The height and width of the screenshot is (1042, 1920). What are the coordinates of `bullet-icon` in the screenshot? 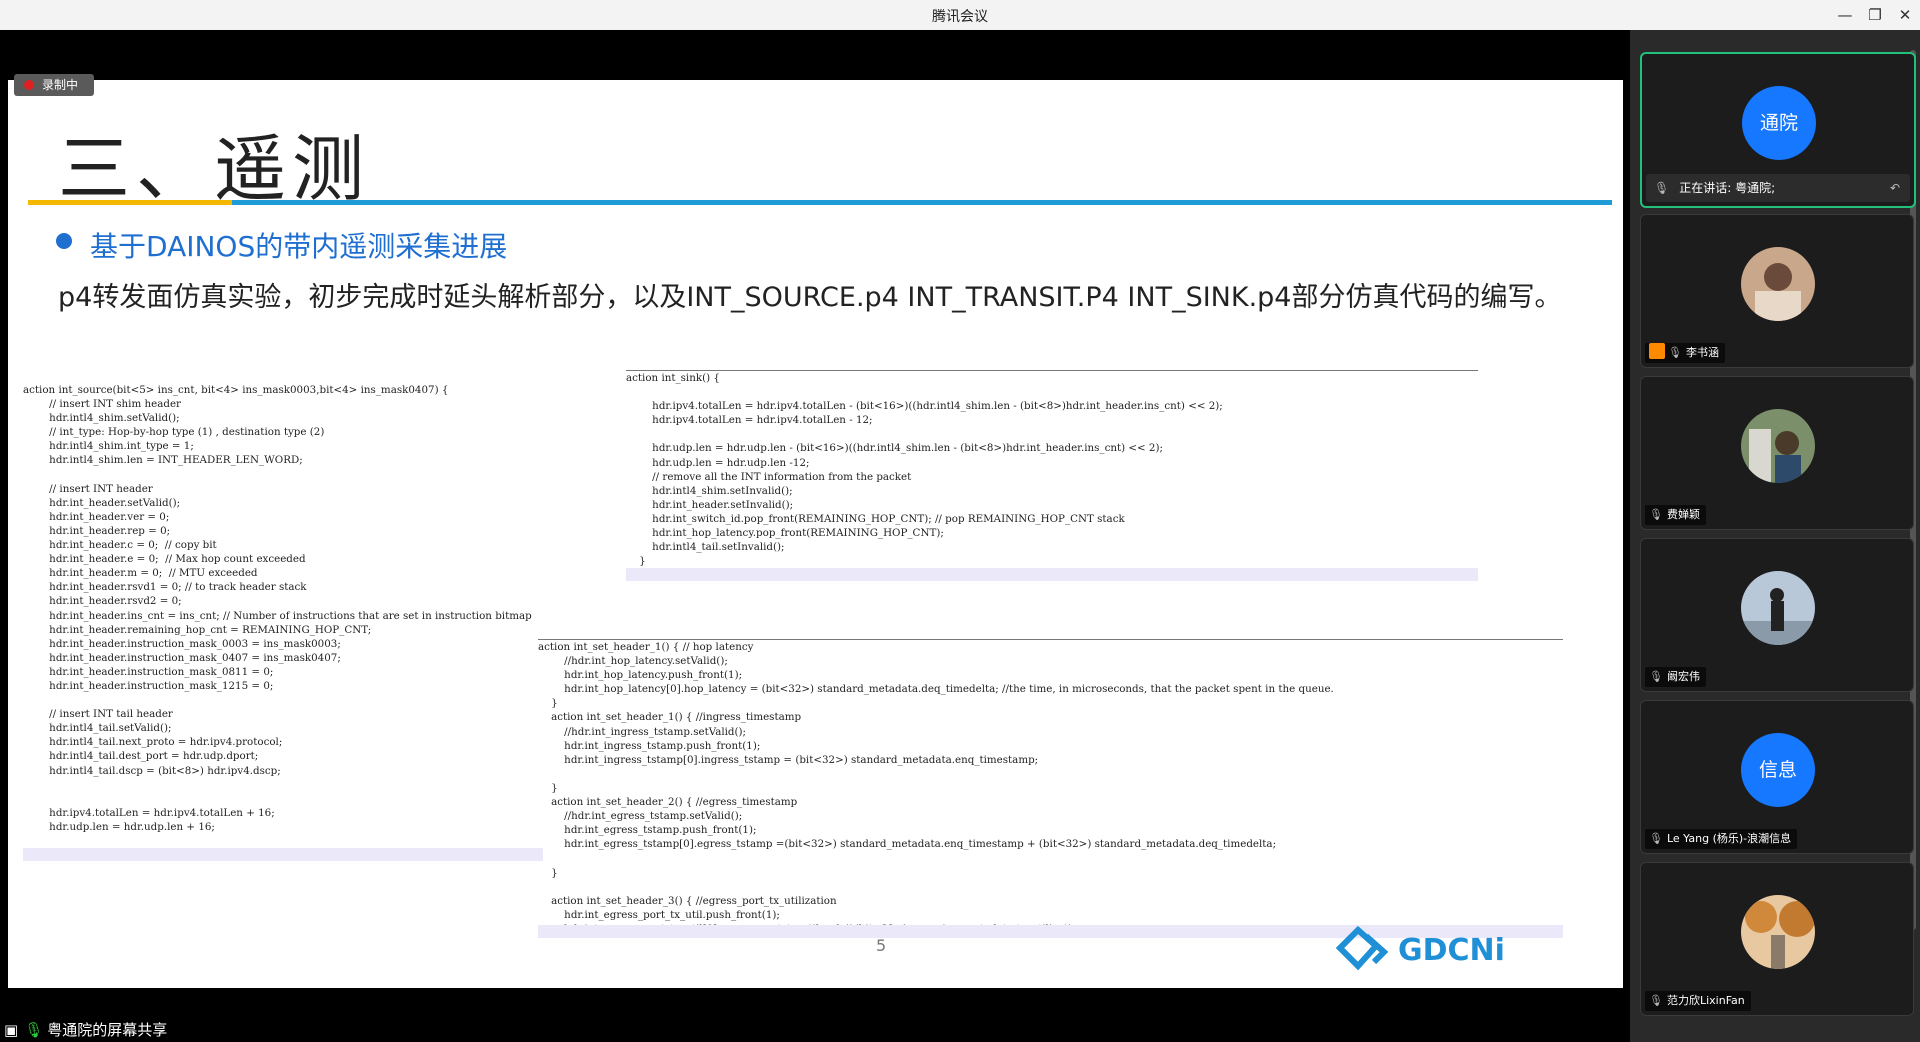 It's located at (64, 241).